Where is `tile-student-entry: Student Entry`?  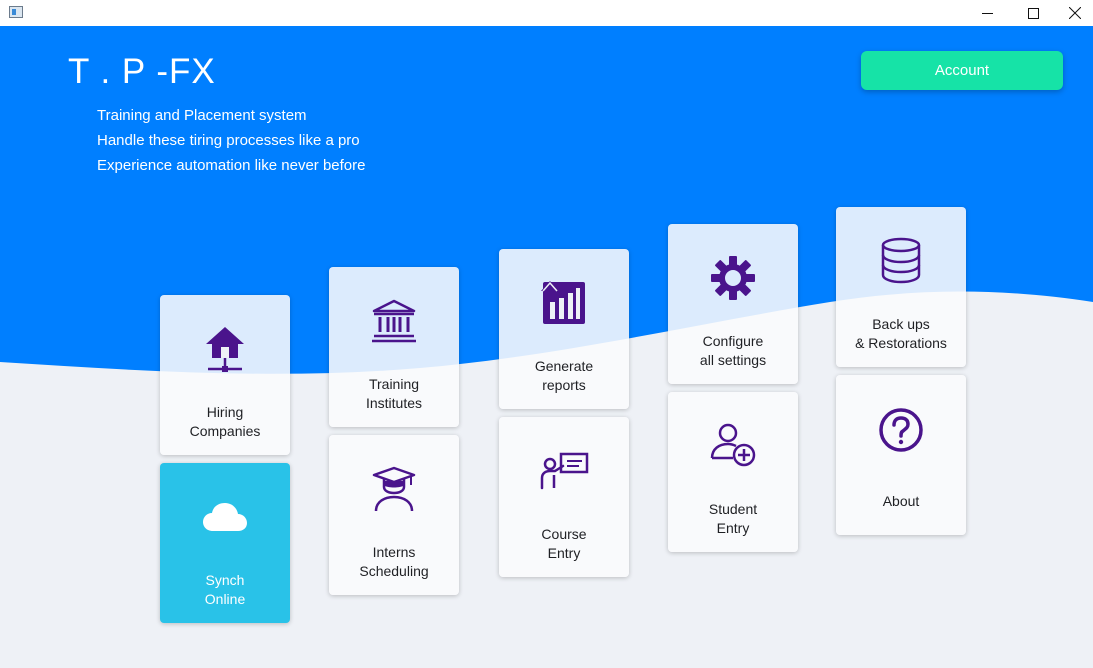 tile-student-entry: Student Entry is located at coordinates (733, 472).